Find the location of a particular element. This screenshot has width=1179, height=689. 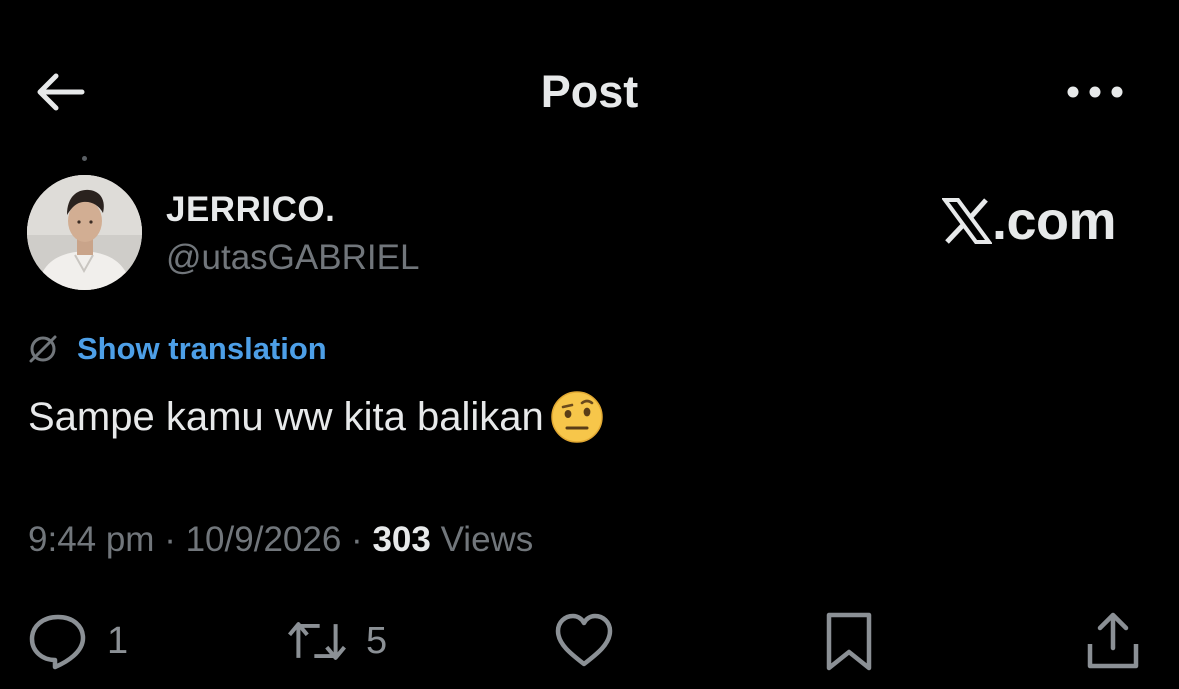

show-translation-link: Show translation is located at coordinates (202, 349).